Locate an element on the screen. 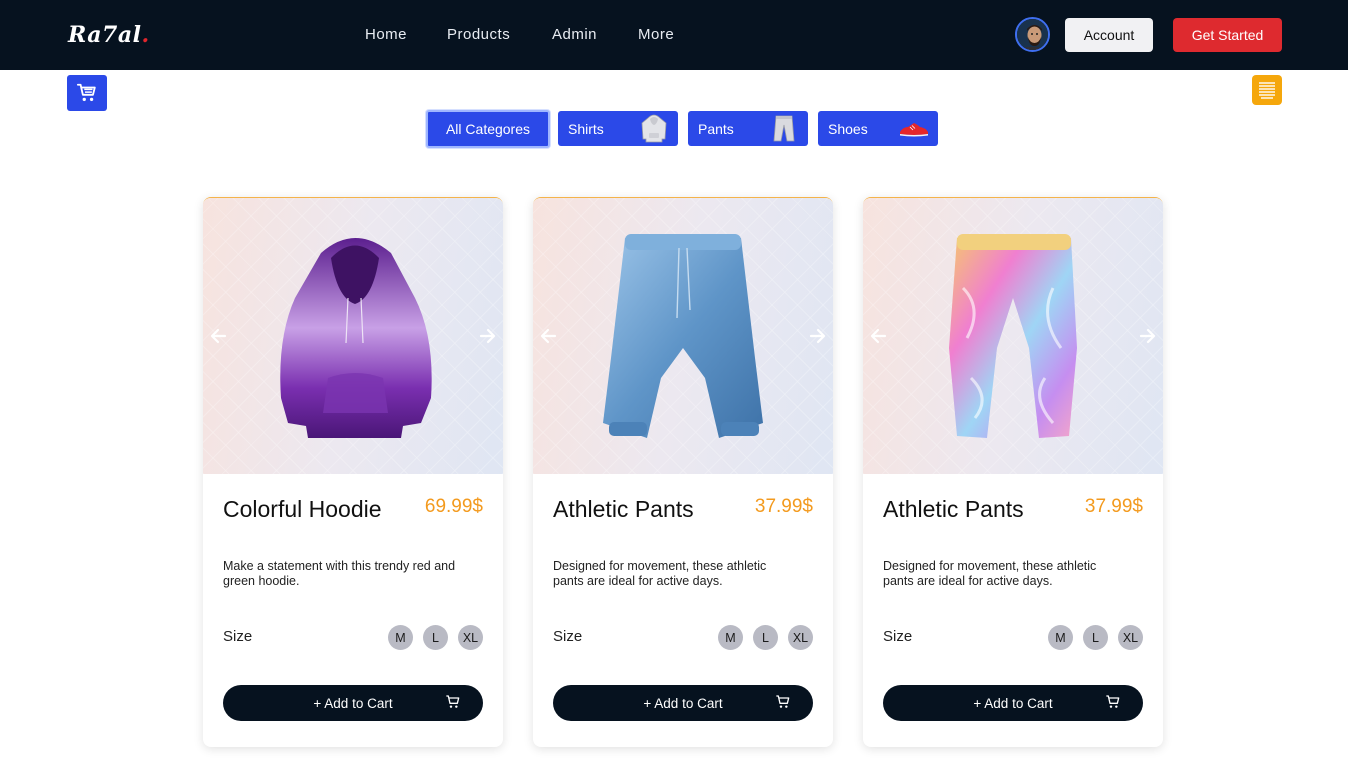  nav-item-admin: Admin is located at coordinates (574, 34).